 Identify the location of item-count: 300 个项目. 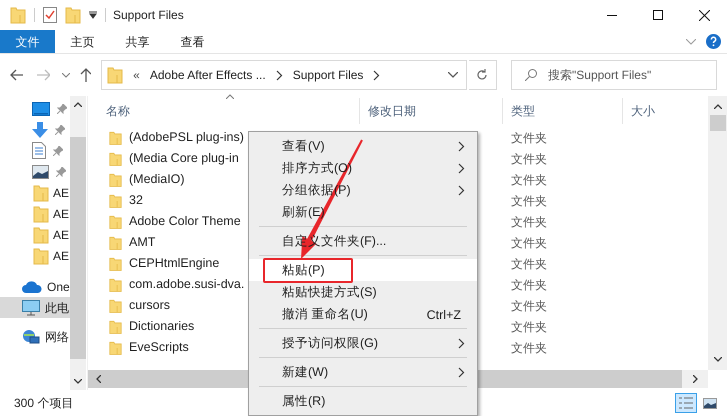
(44, 403).